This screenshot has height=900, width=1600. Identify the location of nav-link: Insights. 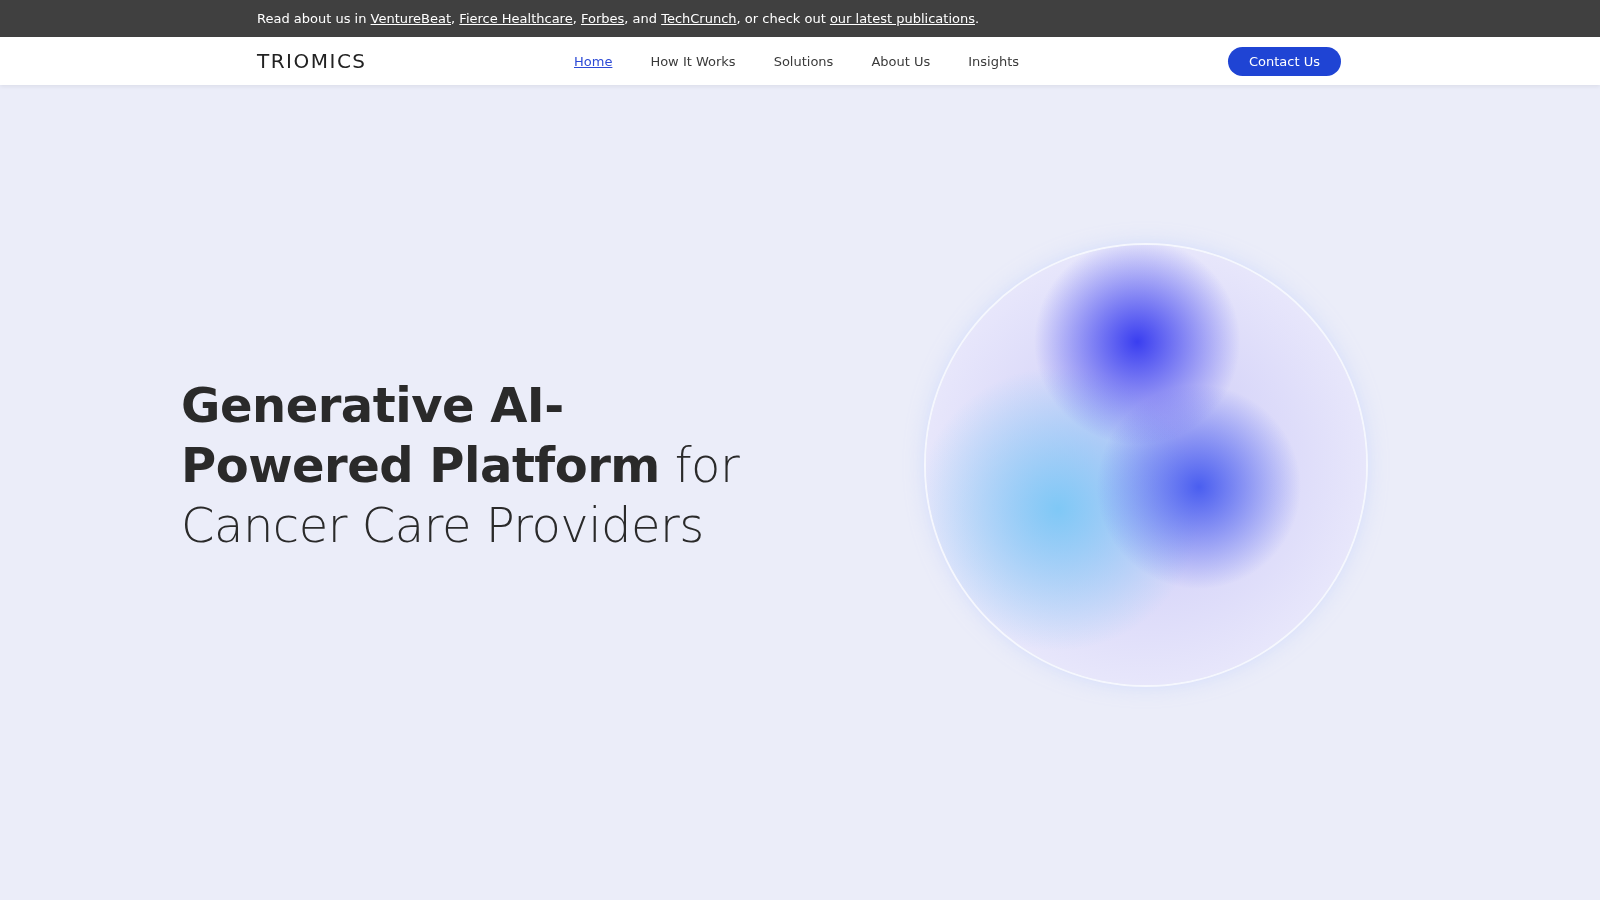
(994, 61).